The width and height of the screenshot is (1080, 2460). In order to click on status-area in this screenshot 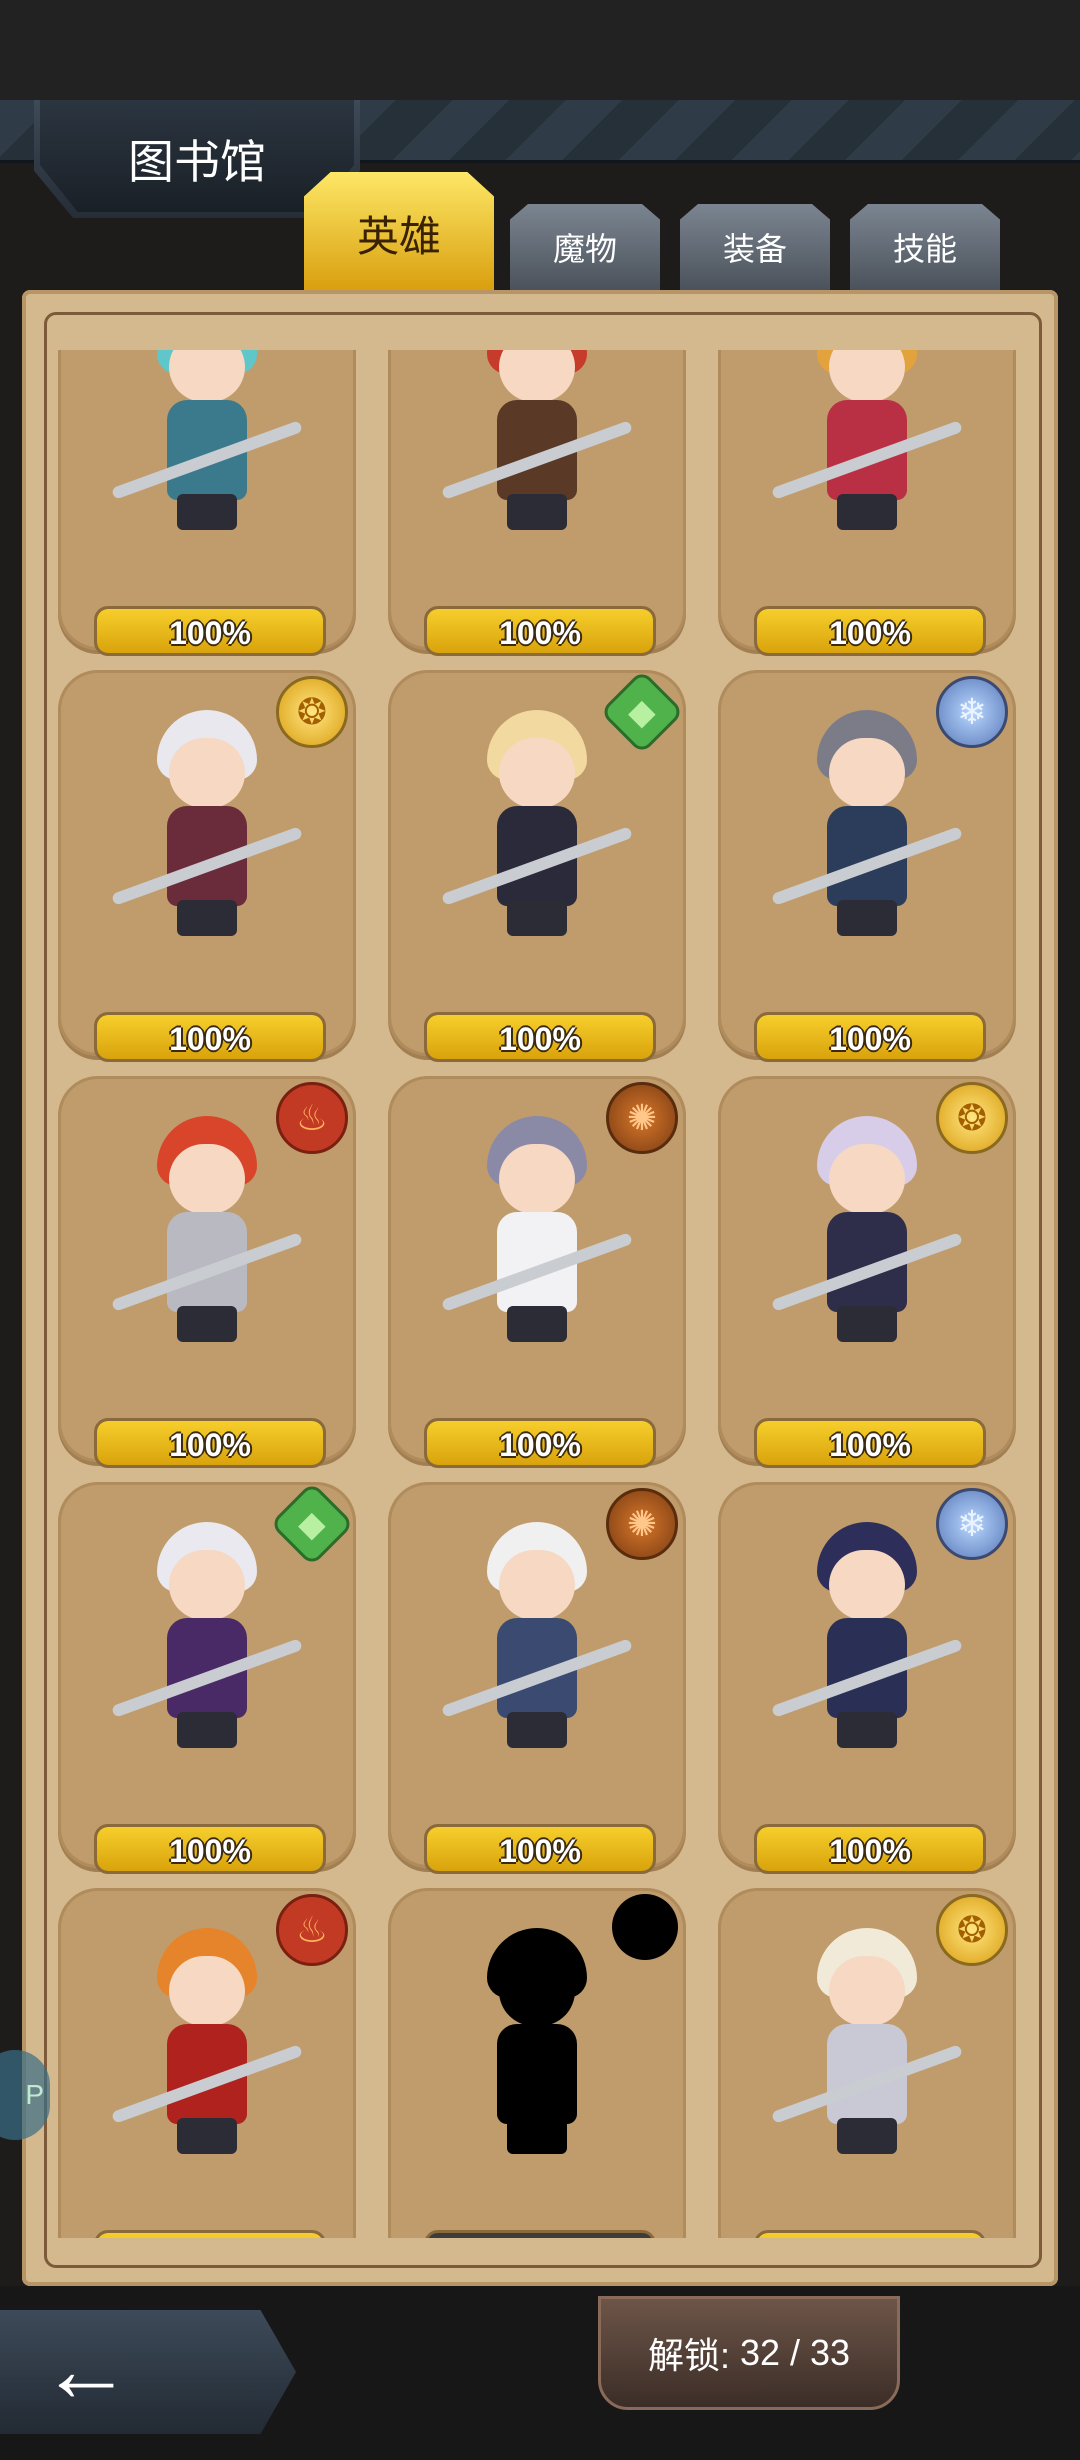, I will do `click(540, 50)`.